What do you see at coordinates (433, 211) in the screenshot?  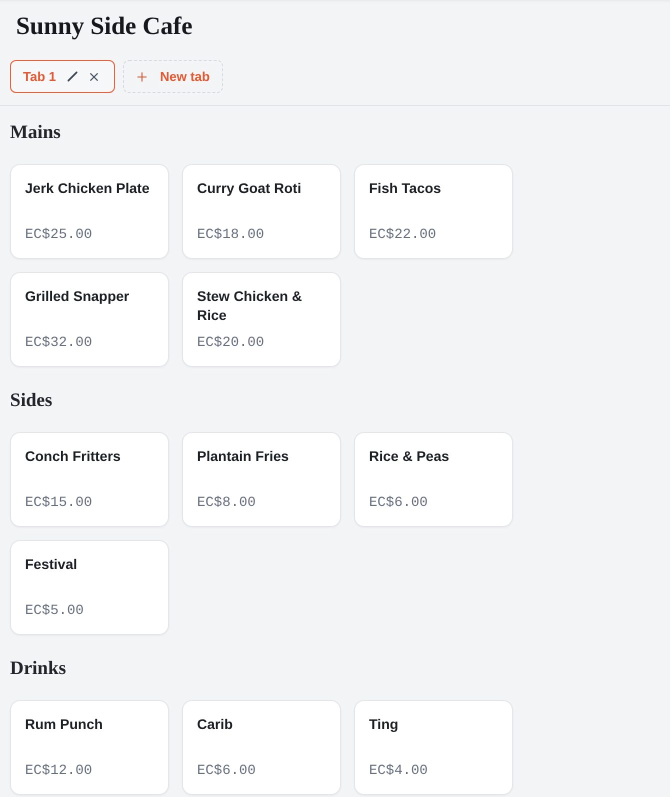 I see `menu-item-card: Fish Tacos EC$22.00` at bounding box center [433, 211].